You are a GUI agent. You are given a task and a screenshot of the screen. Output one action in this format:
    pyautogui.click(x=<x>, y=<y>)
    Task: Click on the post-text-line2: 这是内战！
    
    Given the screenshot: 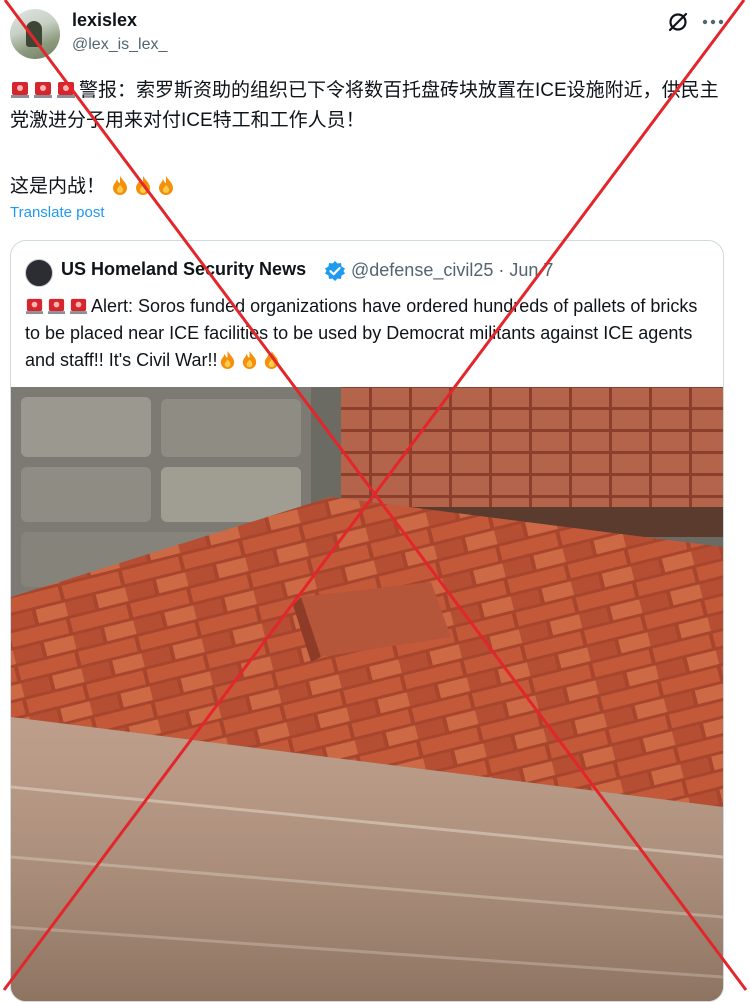 What is the action you would take?
    pyautogui.click(x=58, y=186)
    